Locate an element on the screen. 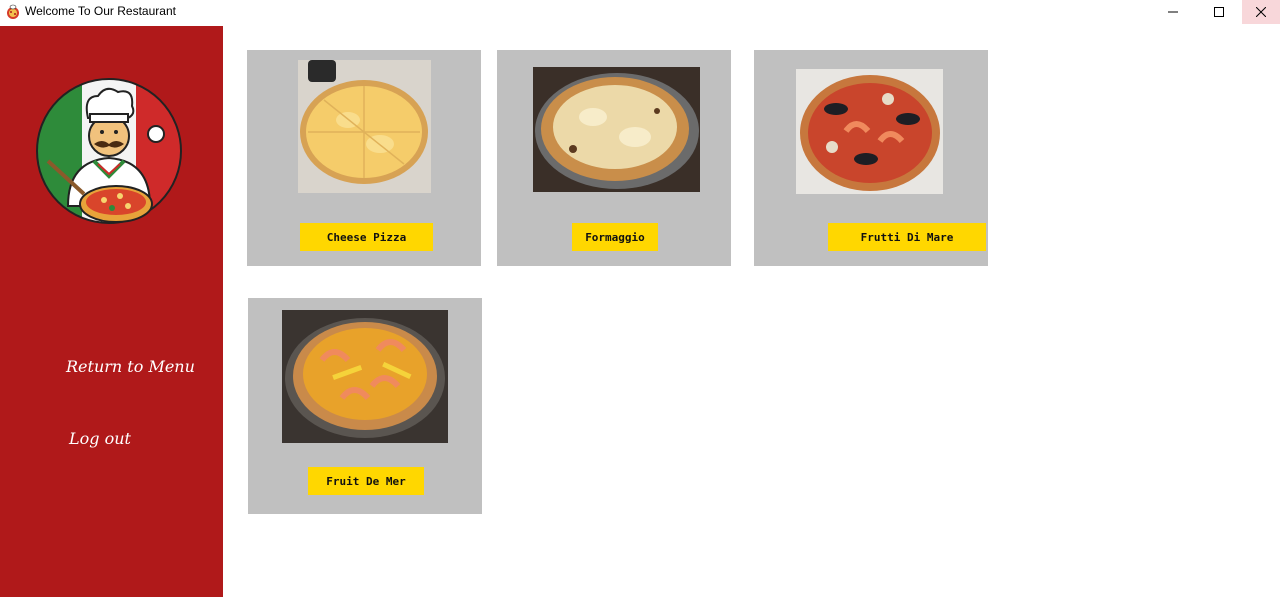 This screenshot has height=597, width=1280. frutti-di-mare-button: Frutti Di Mare is located at coordinates (907, 237).